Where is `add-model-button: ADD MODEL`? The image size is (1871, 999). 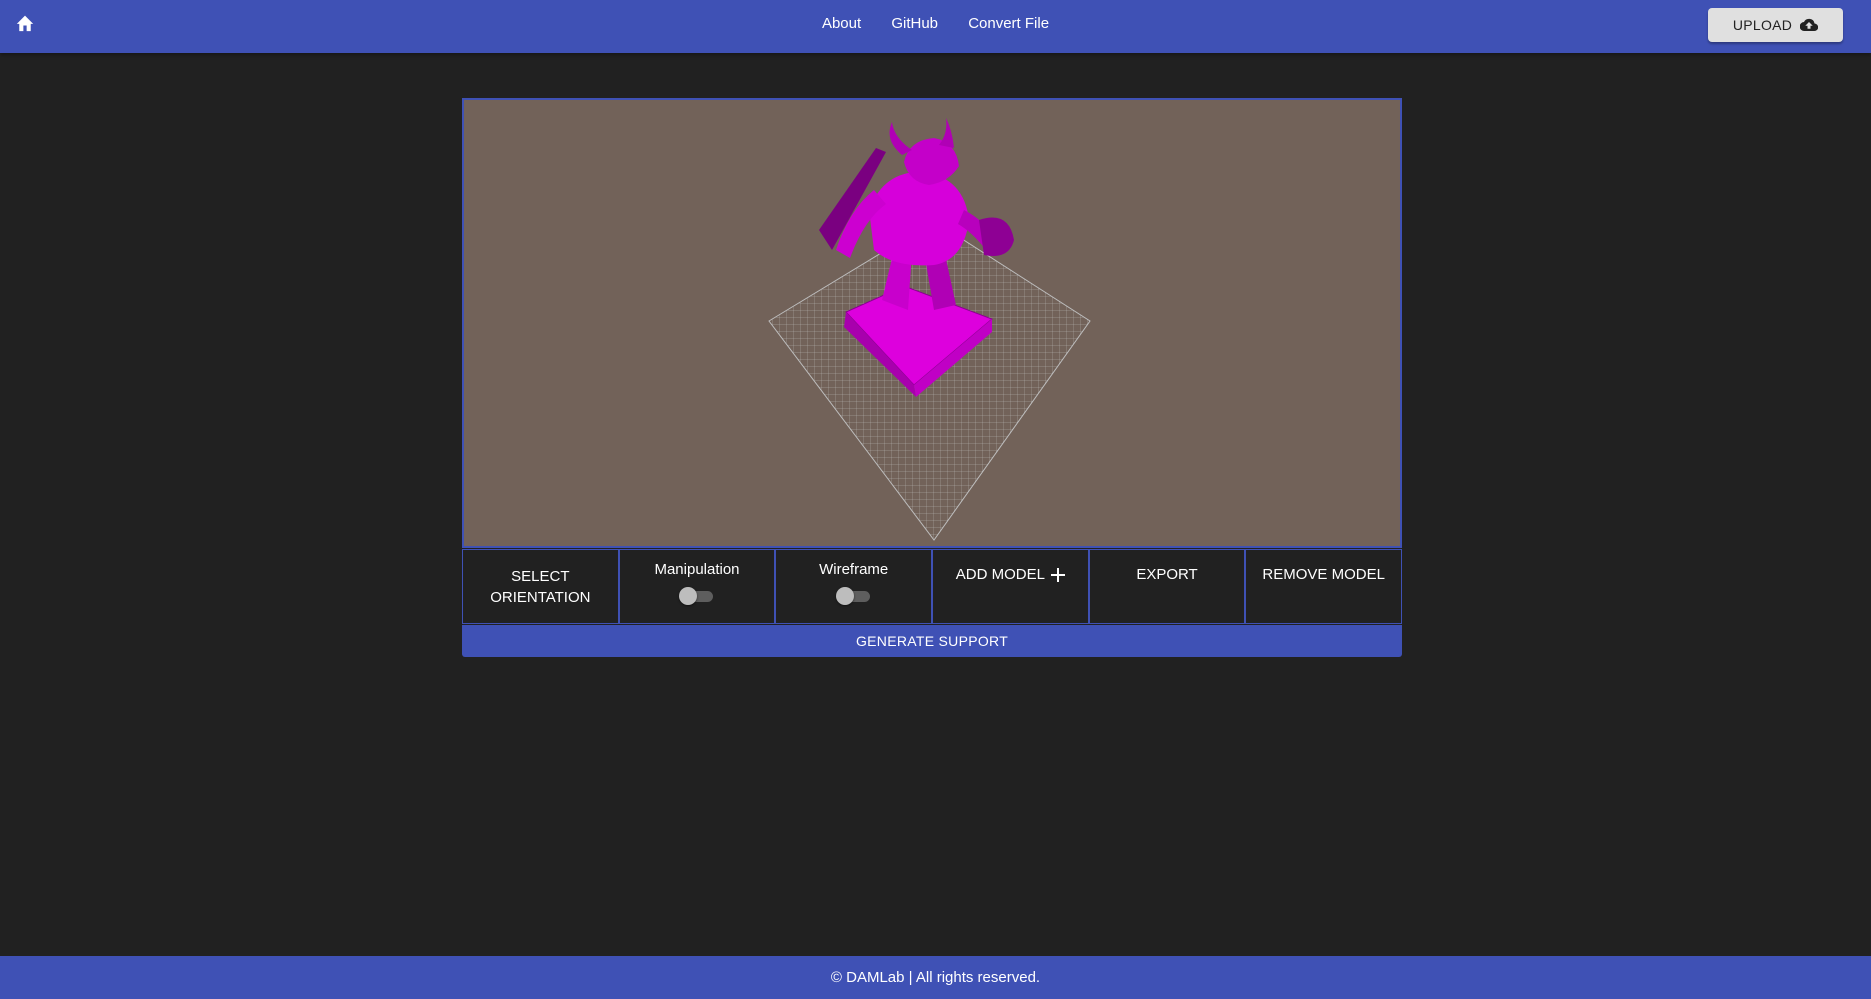
add-model-button: ADD MODEL is located at coordinates (1010, 586).